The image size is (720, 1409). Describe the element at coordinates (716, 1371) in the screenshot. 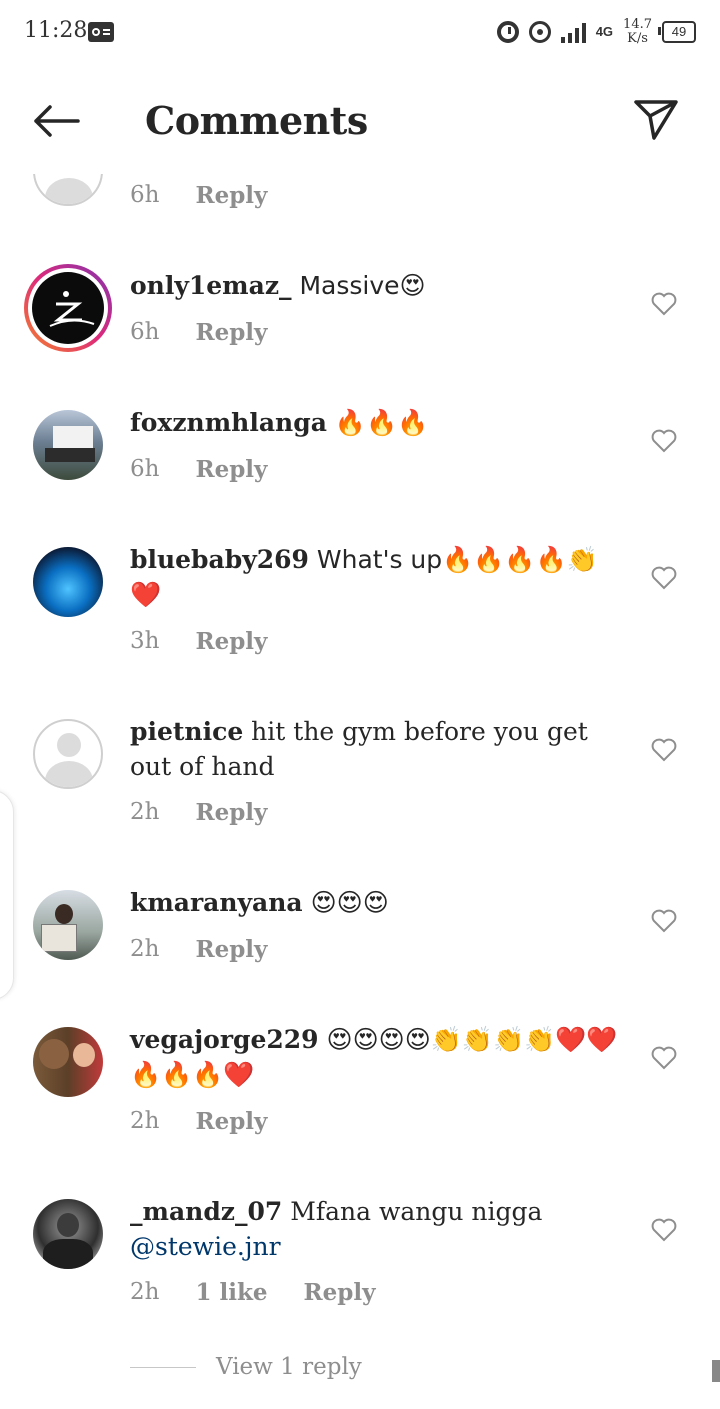

I see `scrollbar` at that location.